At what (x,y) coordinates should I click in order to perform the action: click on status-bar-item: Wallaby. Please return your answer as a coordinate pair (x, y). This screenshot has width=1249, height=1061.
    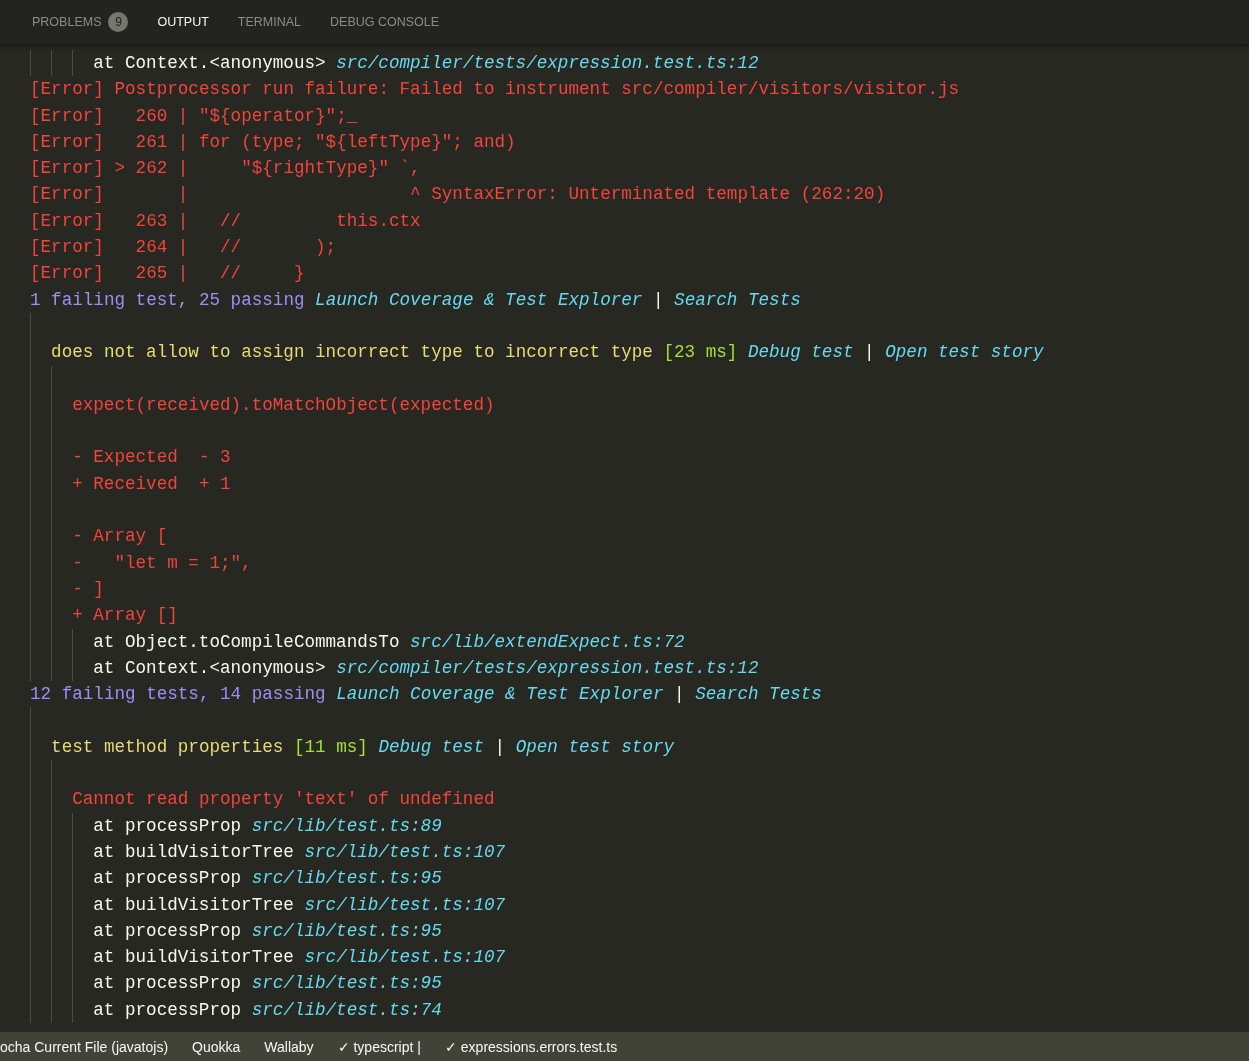
    Looking at the image, I should click on (289, 1046).